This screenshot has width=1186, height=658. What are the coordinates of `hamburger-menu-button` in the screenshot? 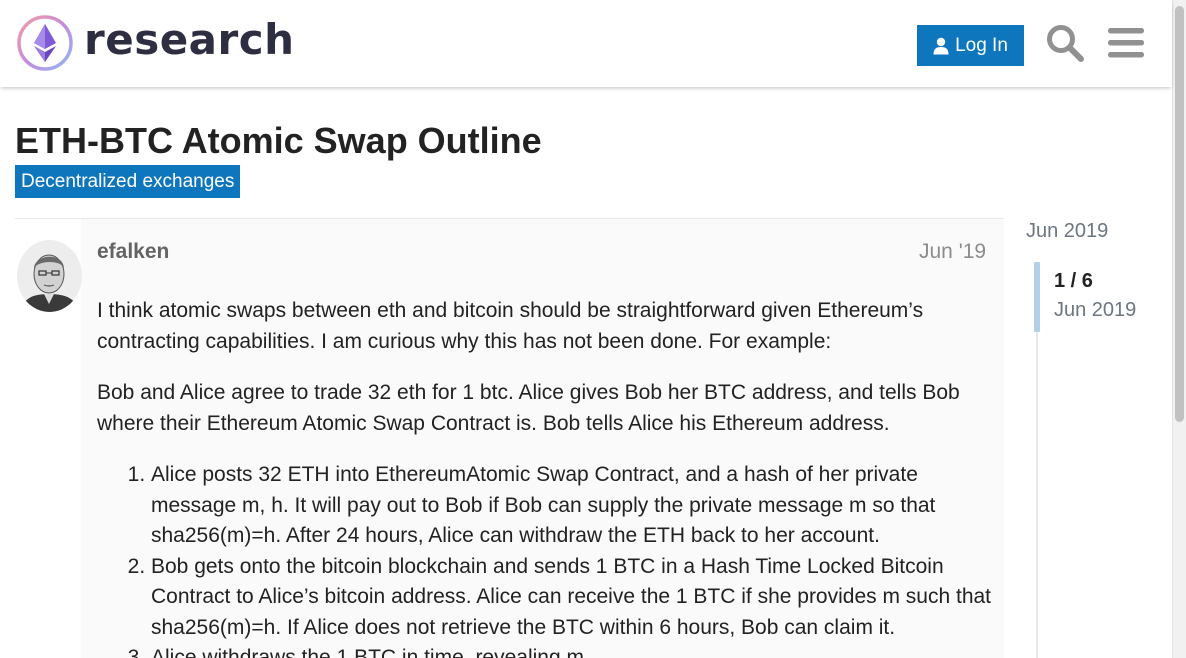 It's located at (1126, 43).